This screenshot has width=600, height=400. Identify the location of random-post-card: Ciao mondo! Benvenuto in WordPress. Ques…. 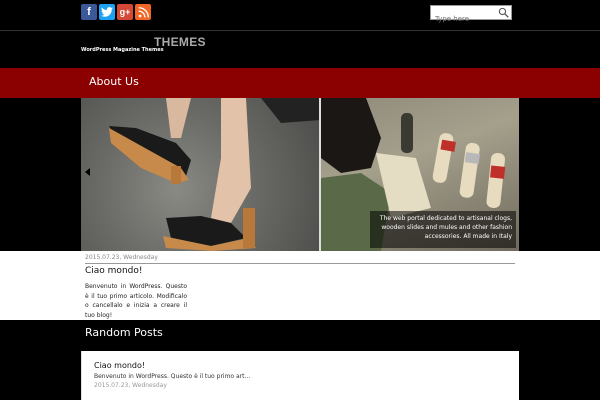
(300, 375).